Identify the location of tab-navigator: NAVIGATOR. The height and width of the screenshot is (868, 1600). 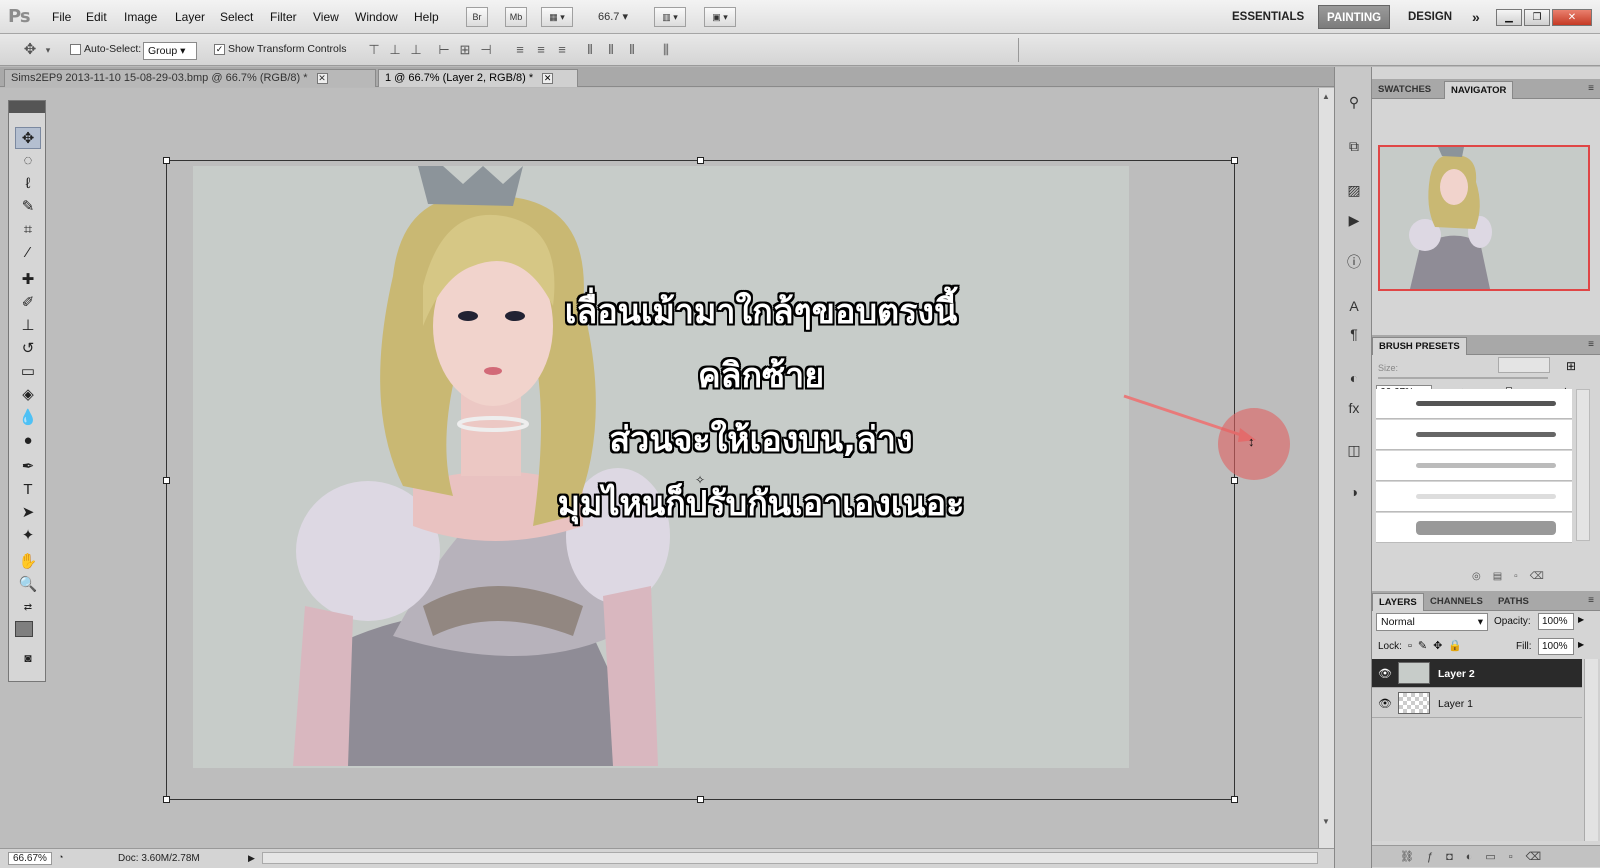
(1479, 90).